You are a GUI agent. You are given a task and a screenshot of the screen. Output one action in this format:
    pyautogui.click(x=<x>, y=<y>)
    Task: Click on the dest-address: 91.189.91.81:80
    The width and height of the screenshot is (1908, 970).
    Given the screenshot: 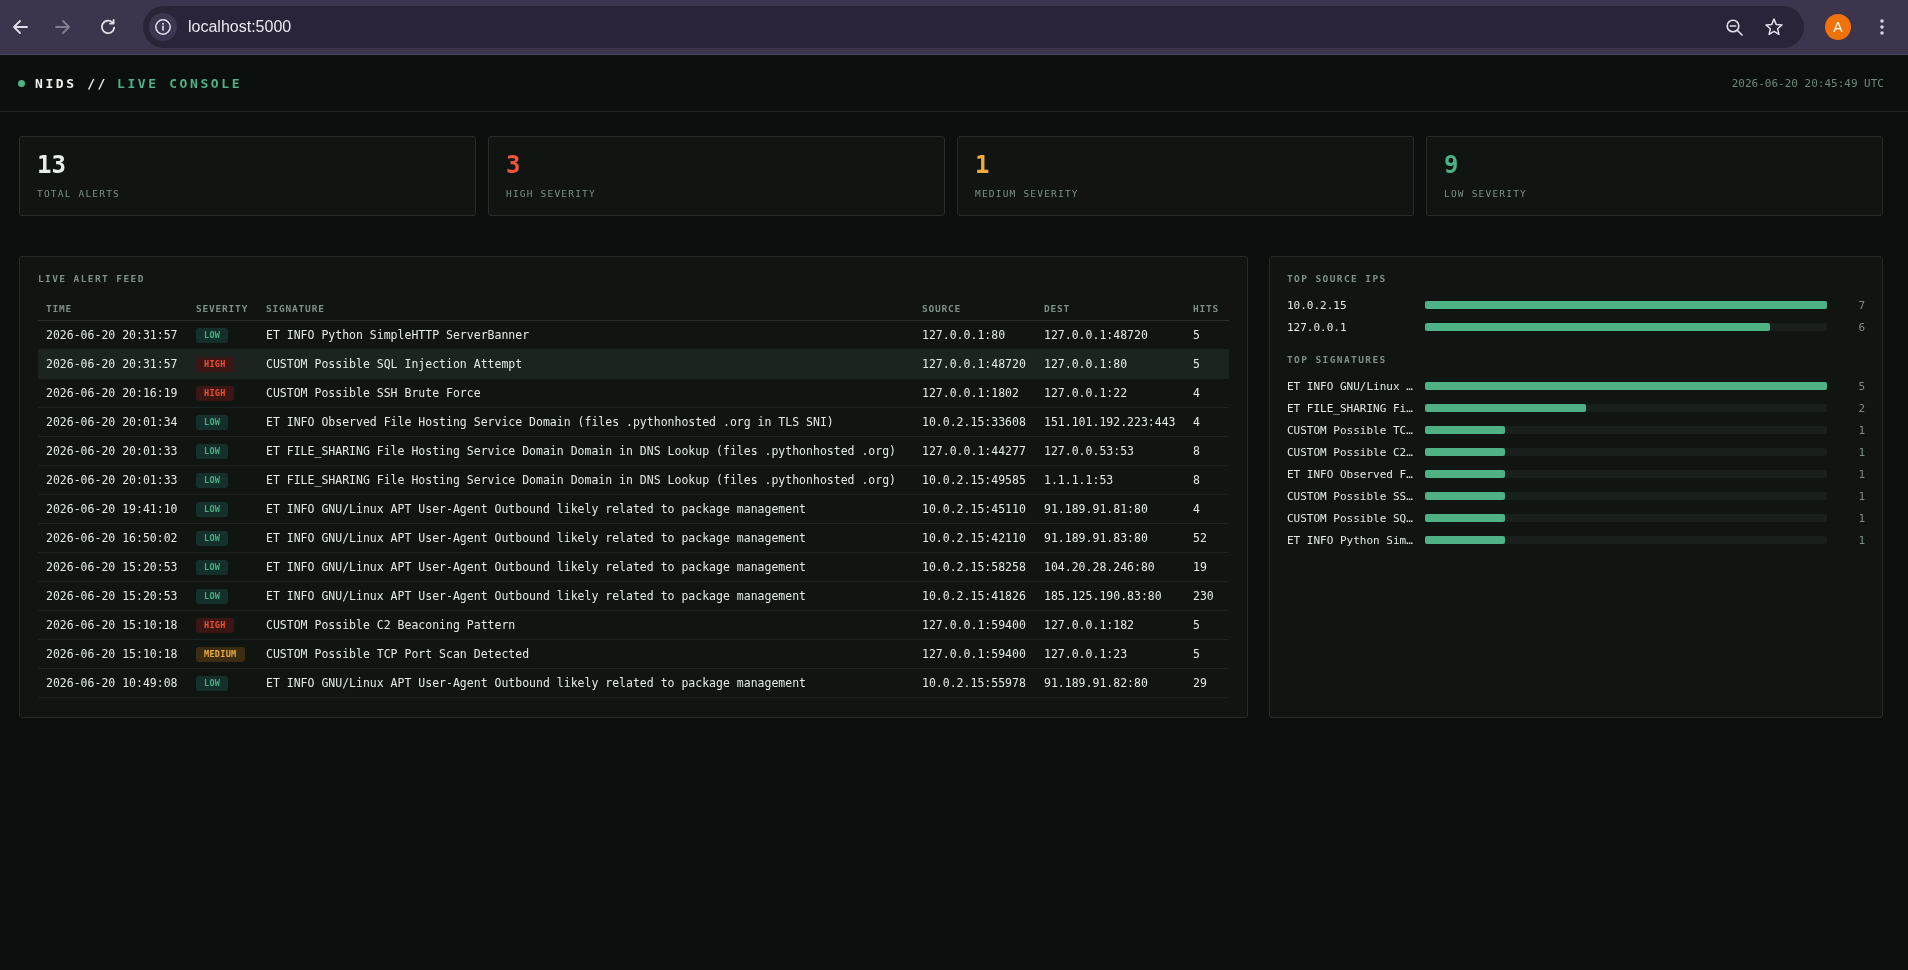 What is the action you would take?
    pyautogui.click(x=1096, y=509)
    